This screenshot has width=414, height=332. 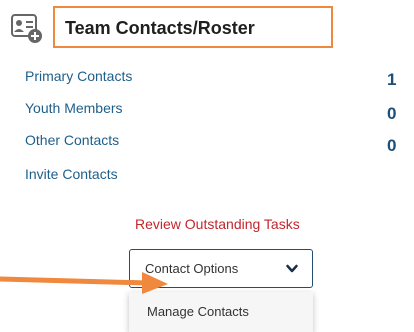 I want to click on primary-contacts-count: 1, so click(x=392, y=79).